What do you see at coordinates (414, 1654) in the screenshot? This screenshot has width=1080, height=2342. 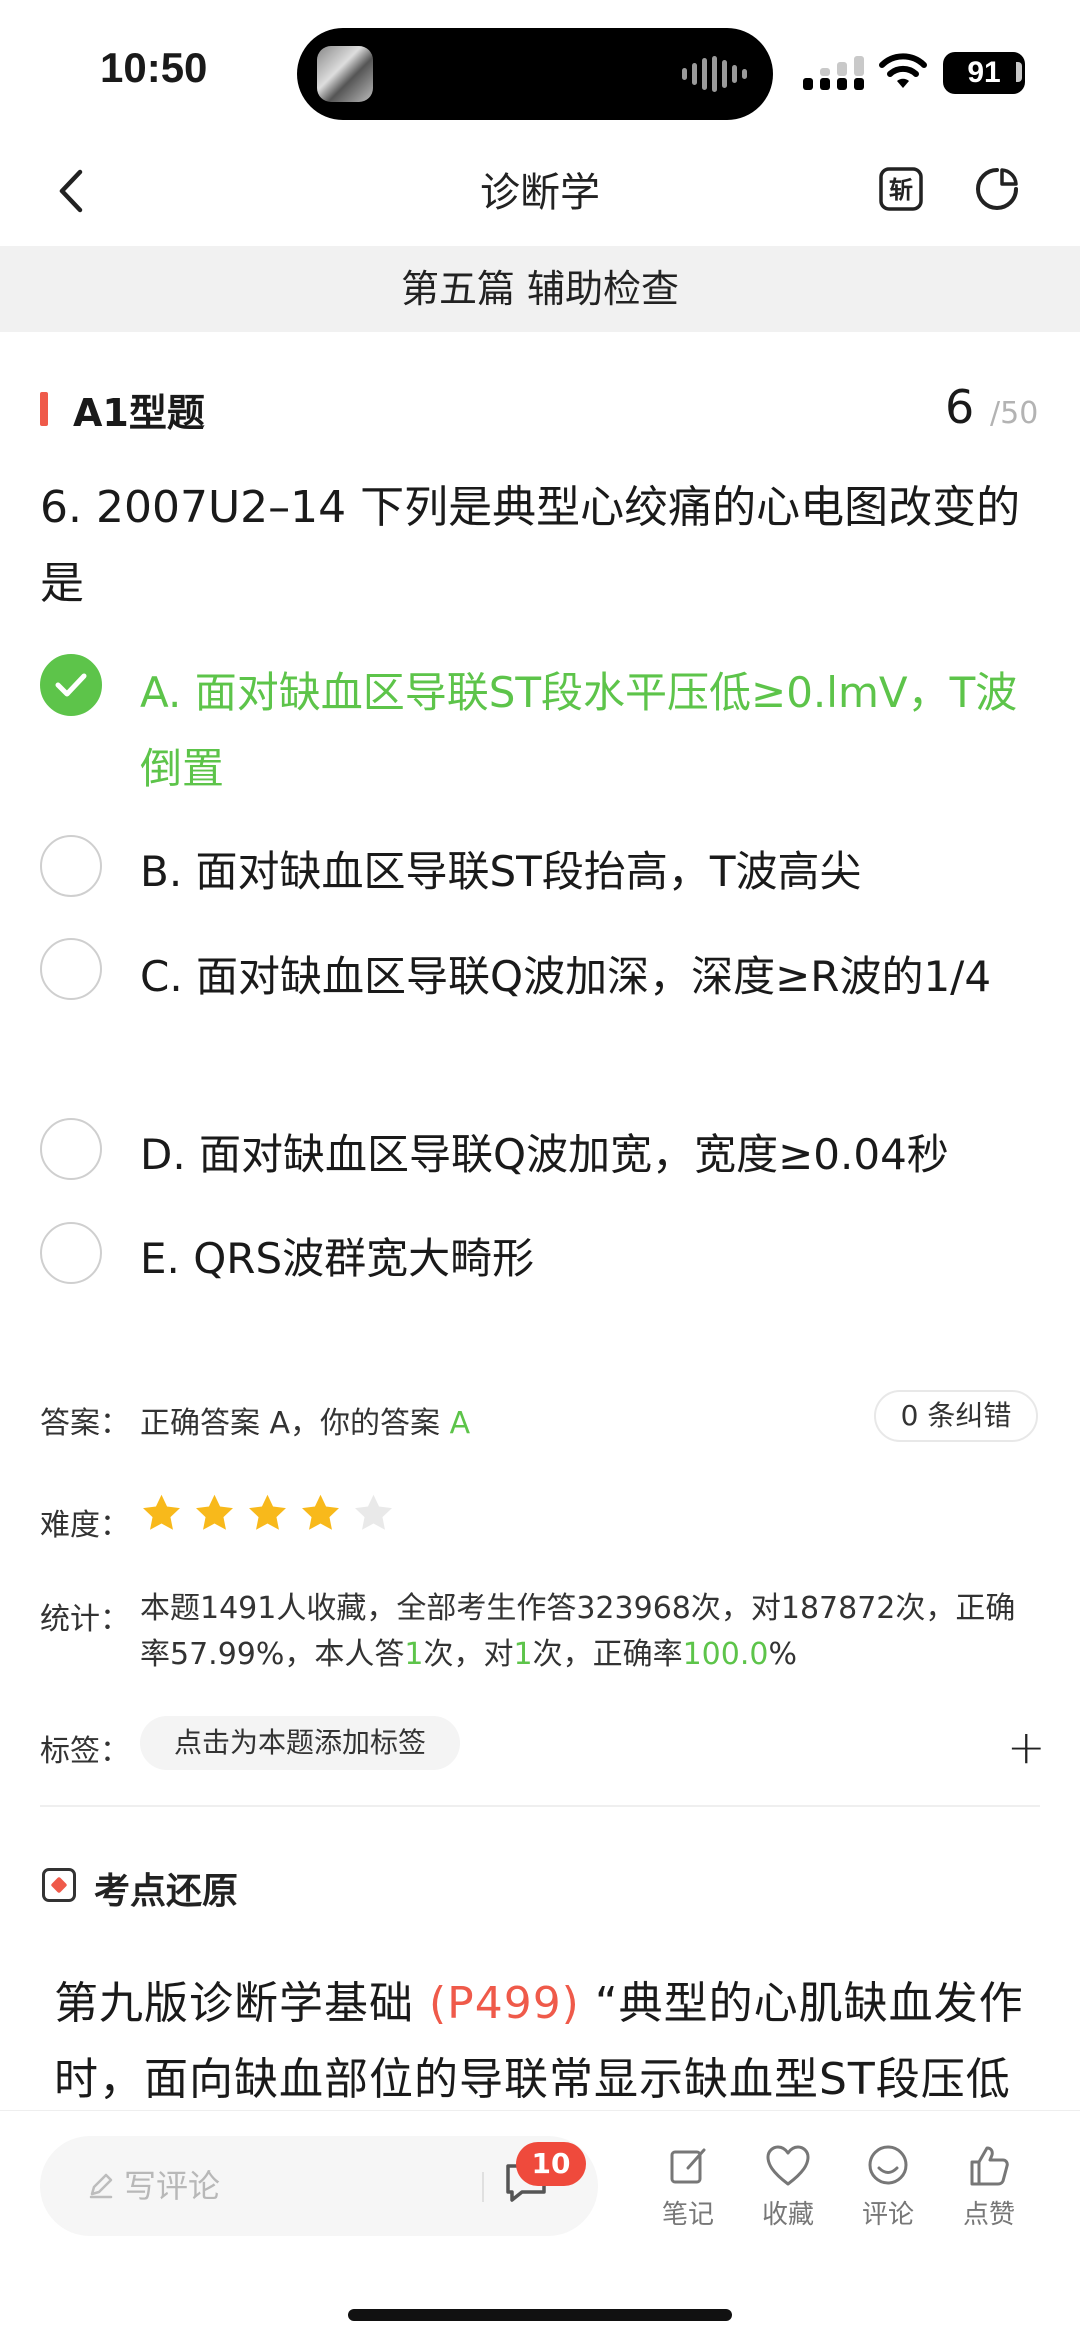 I see `stats-answered: 1` at bounding box center [414, 1654].